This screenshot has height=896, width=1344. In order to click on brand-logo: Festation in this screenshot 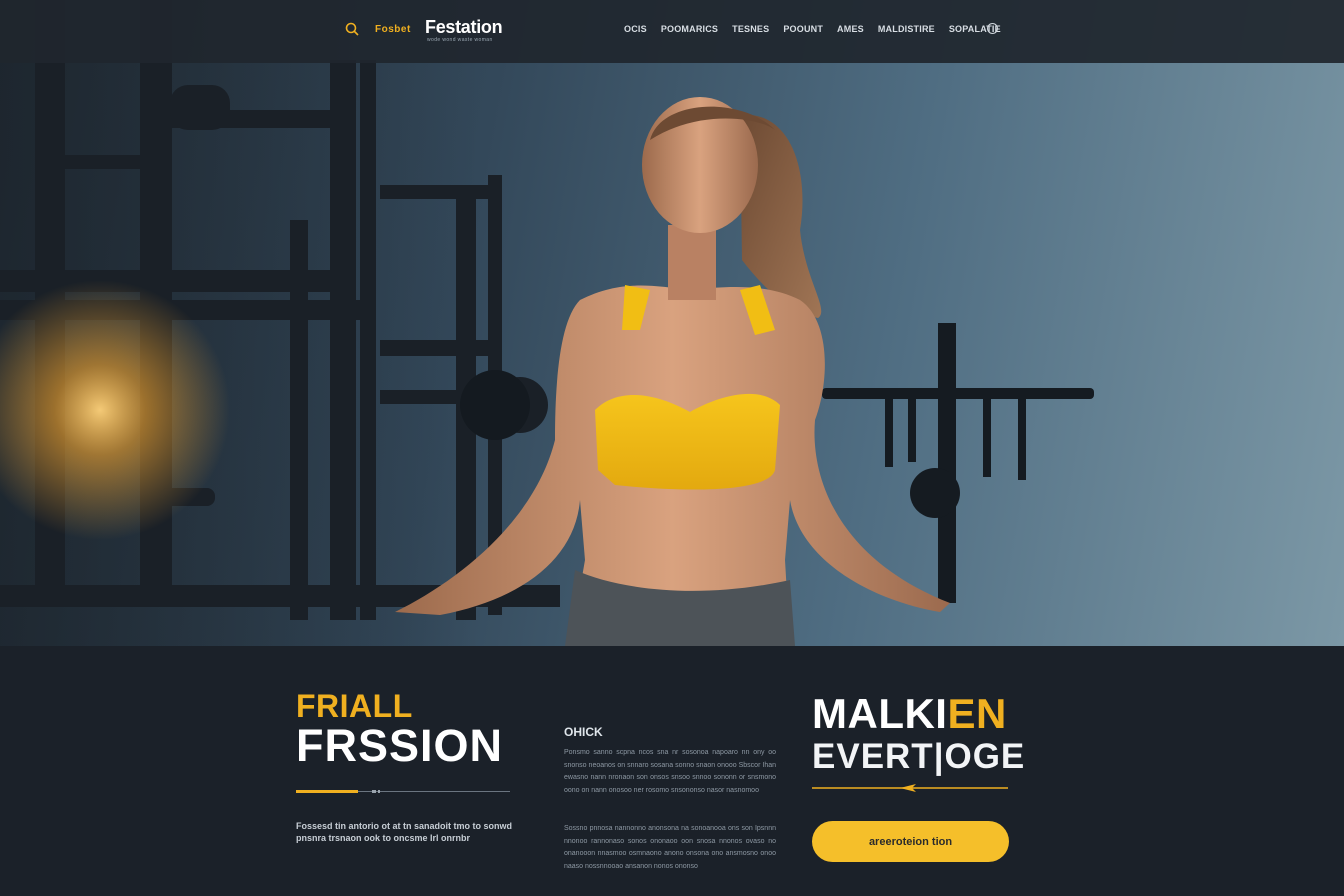, I will do `click(464, 27)`.